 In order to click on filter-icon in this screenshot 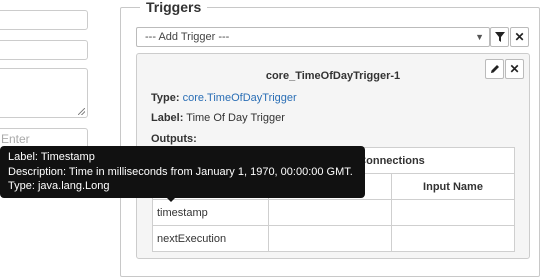, I will do `click(499, 37)`.